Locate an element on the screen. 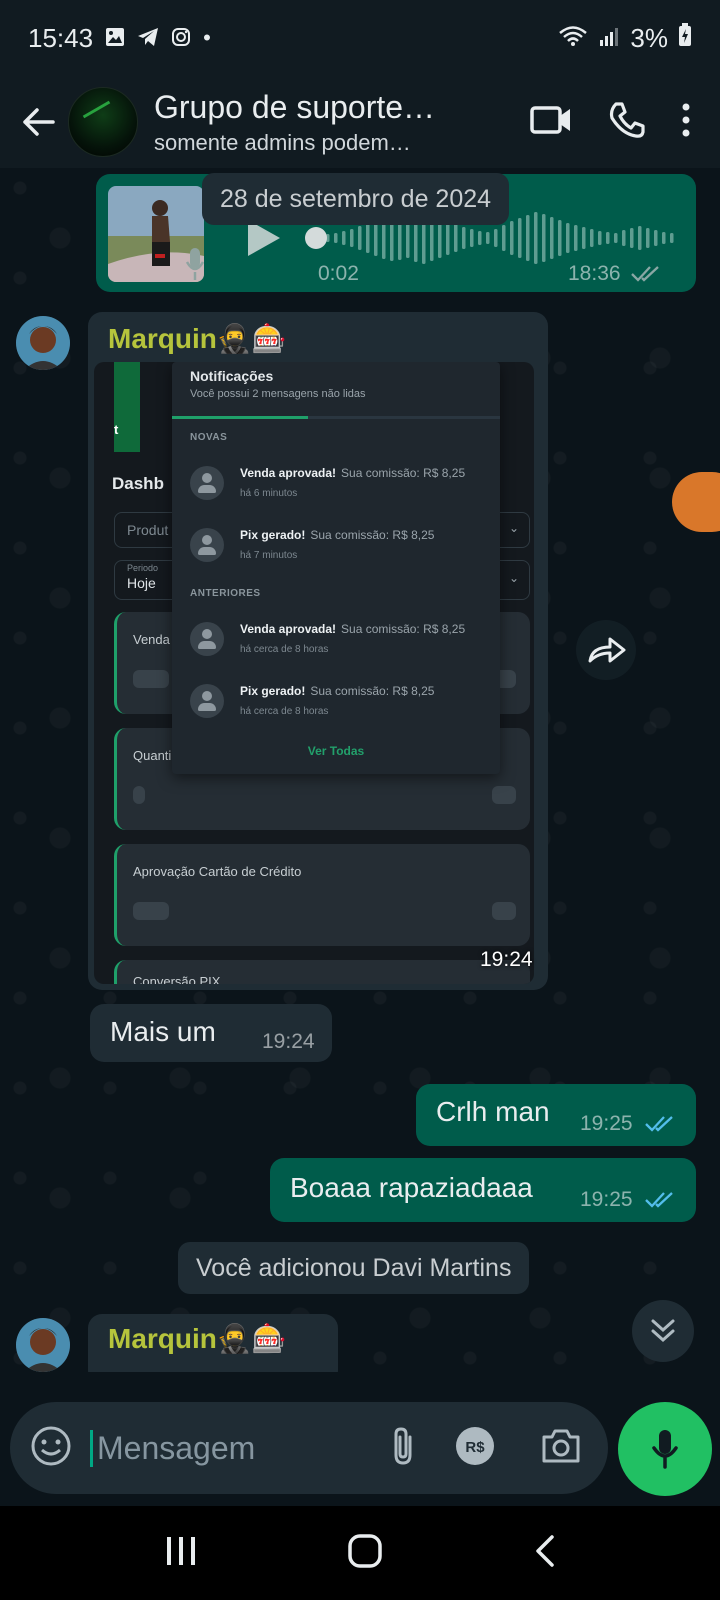 The image size is (720, 1600). message-input-bar: Mensagem R$ is located at coordinates (309, 1448).